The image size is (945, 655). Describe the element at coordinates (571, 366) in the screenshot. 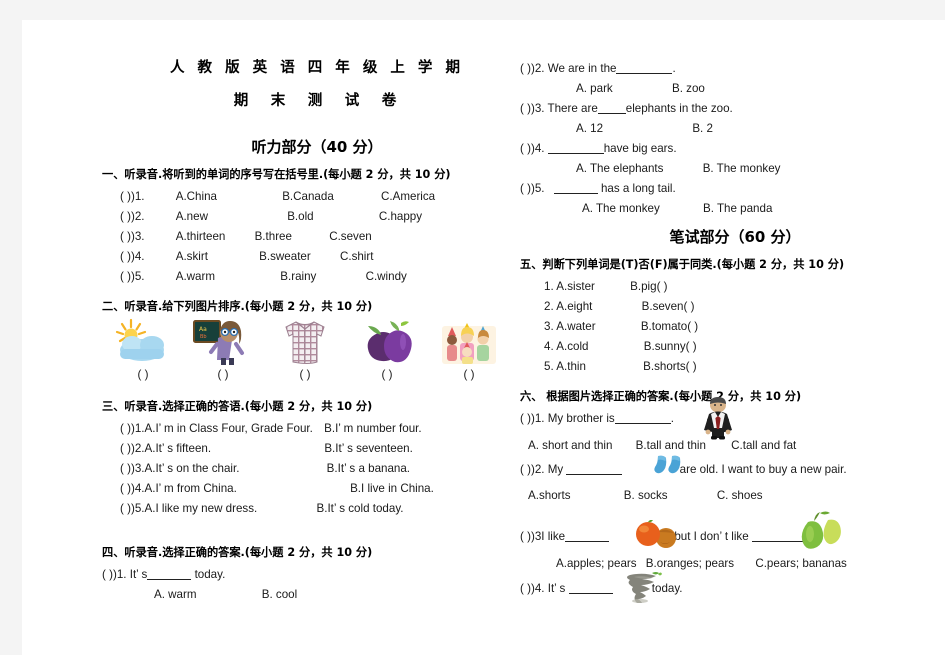

I see `option-a: A.thin` at that location.